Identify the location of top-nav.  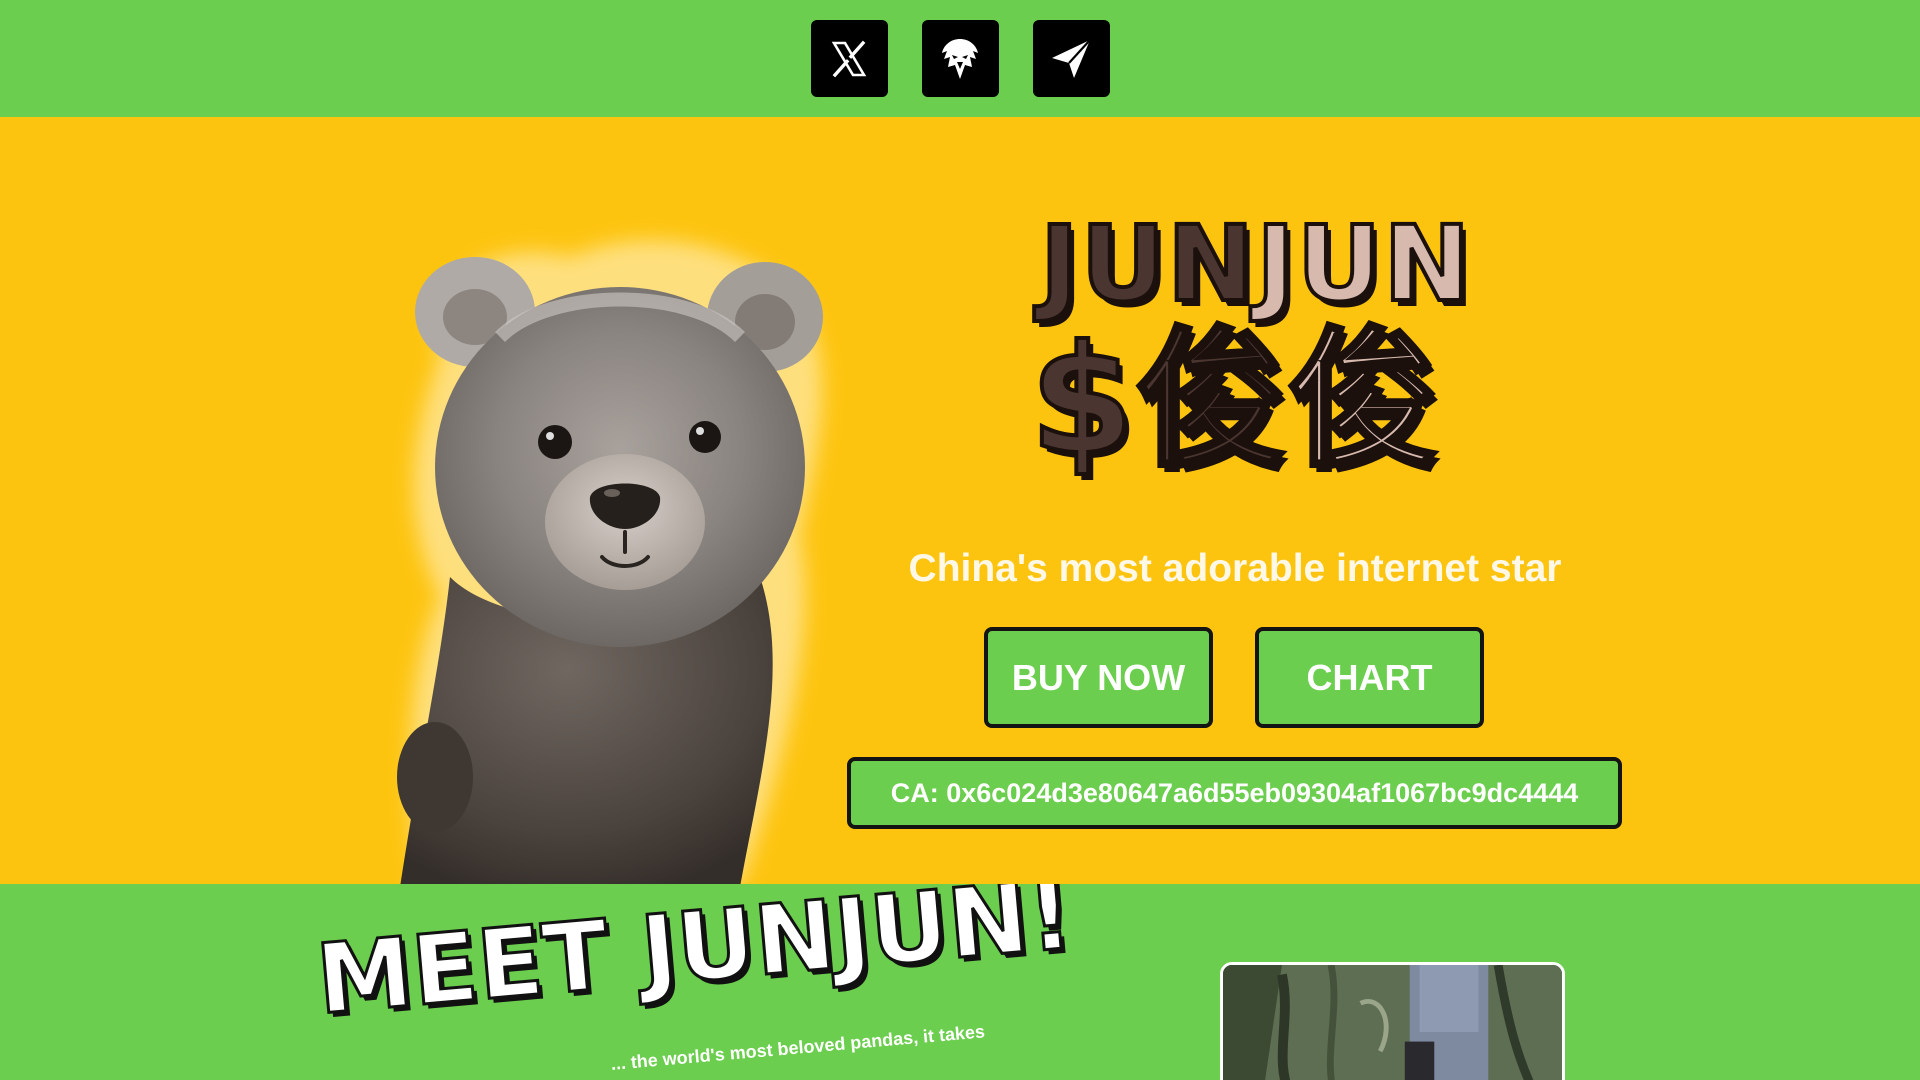
(960, 58).